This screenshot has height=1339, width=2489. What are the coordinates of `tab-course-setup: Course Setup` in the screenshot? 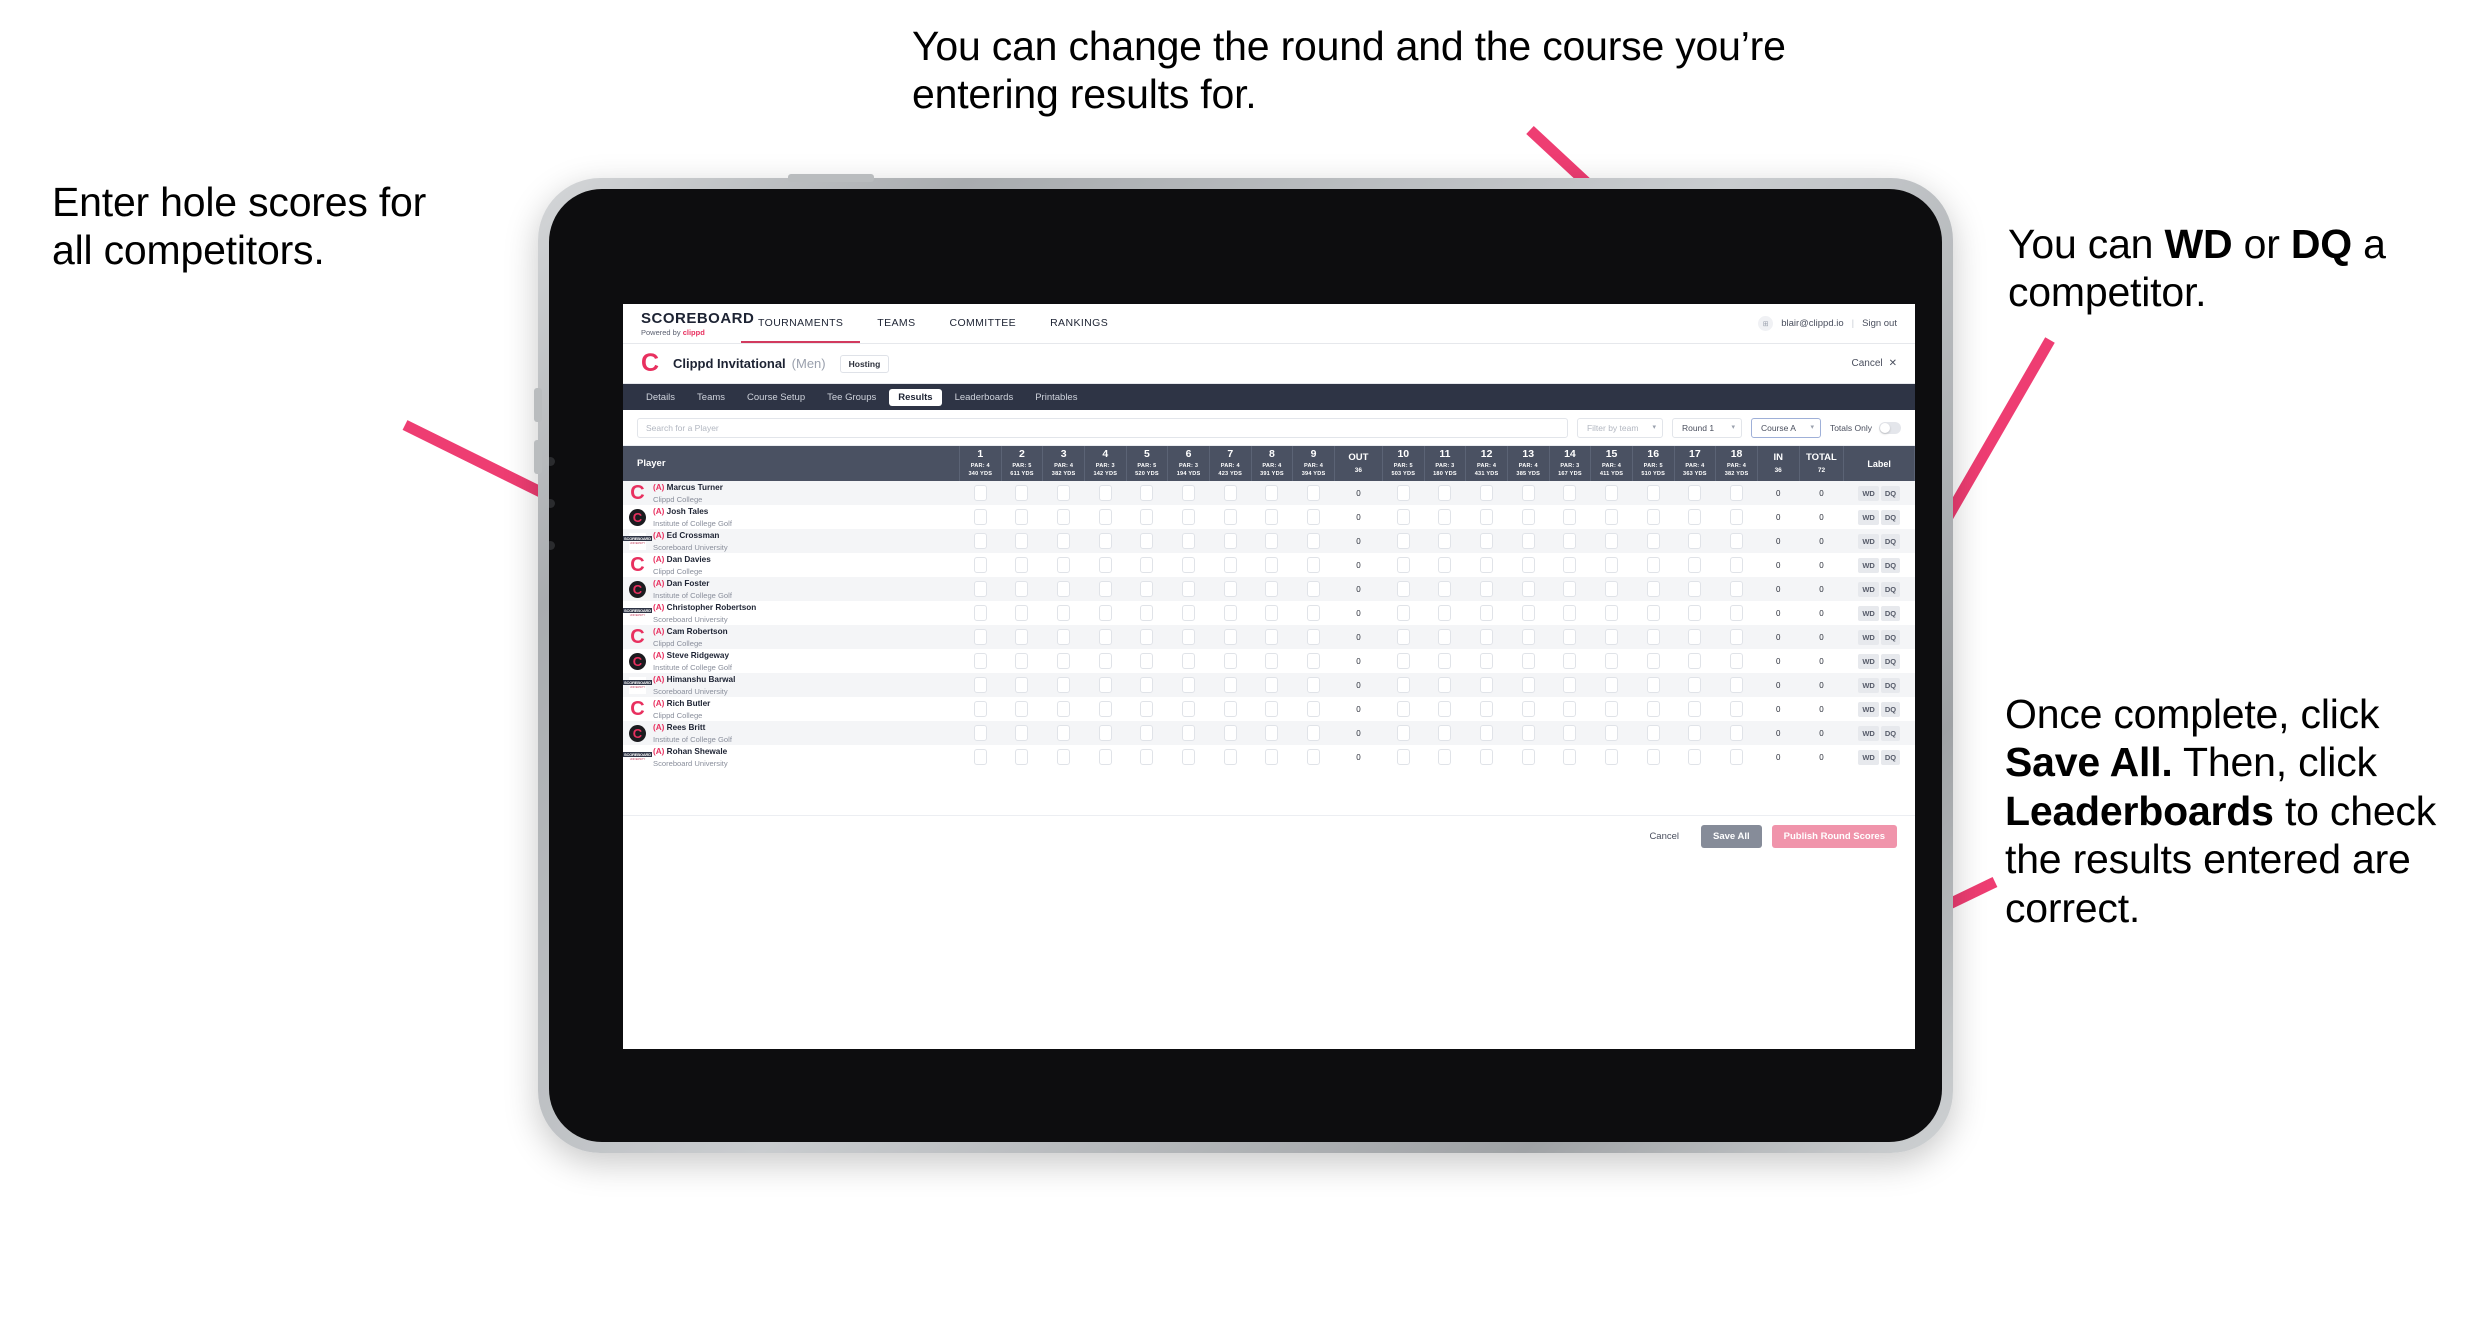 It's located at (776, 397).